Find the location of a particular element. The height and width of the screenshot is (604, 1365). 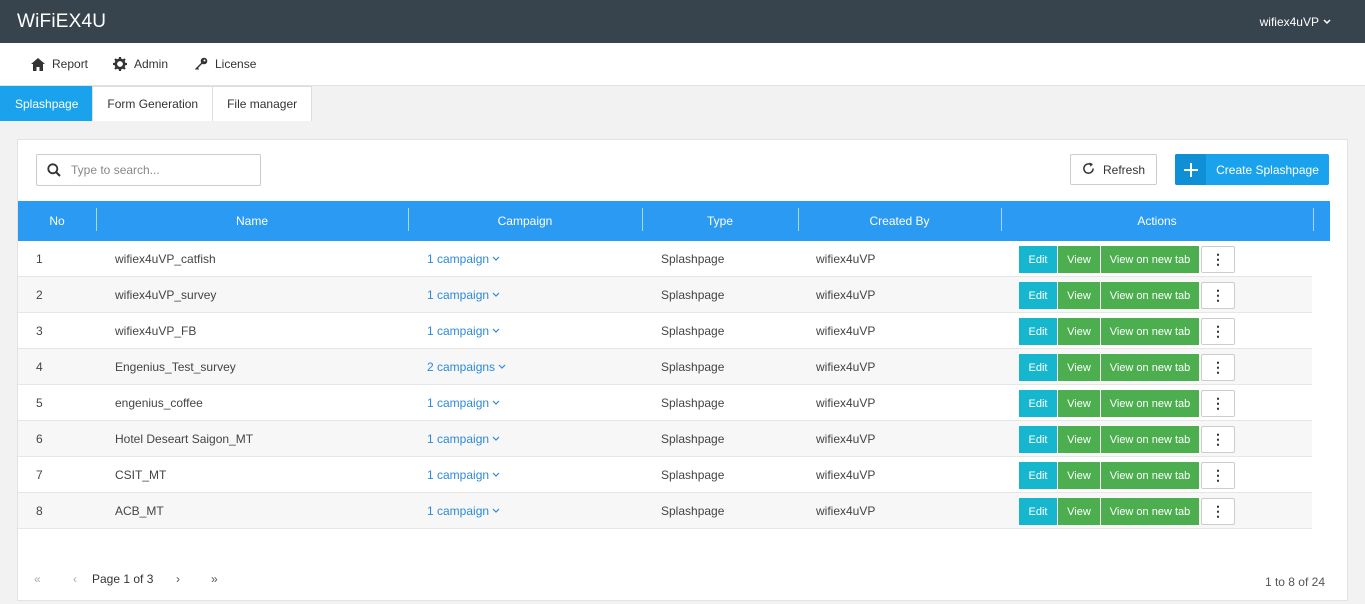

cell-no: 6 is located at coordinates (39, 439).